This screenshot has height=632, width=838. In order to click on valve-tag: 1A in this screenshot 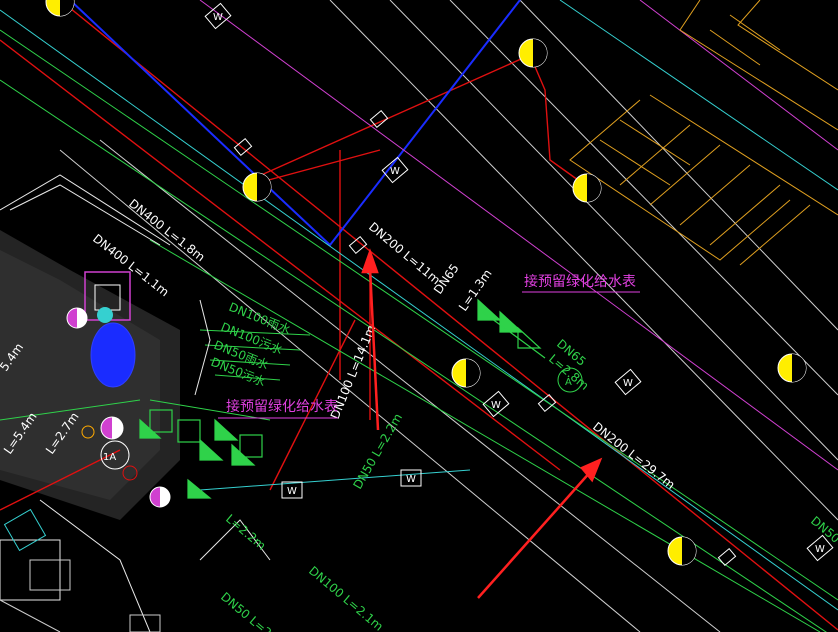, I will do `click(109, 457)`.